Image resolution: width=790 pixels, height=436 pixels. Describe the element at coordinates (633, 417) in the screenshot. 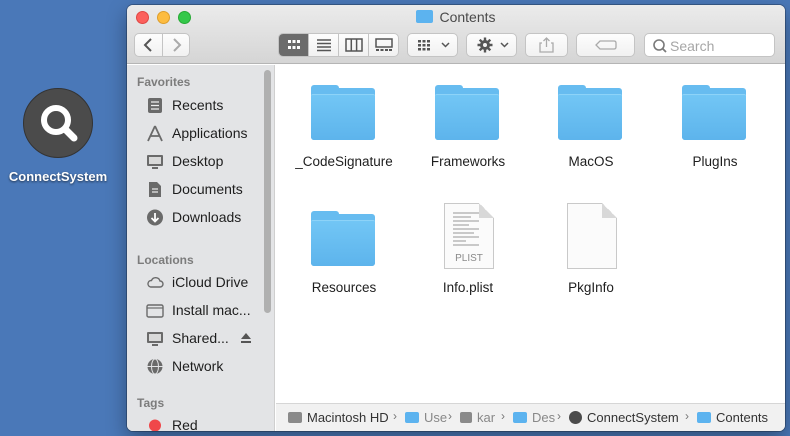

I see `path-label: ConnectSystem` at that location.